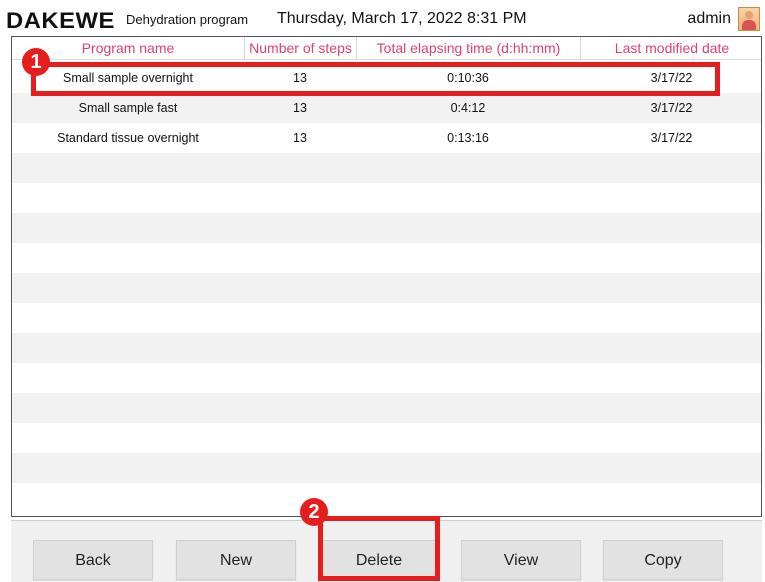 Image resolution: width=765 pixels, height=582 pixels. I want to click on datetime-display: Thursday, March 17, 2022 8:31 PM, so click(402, 18).